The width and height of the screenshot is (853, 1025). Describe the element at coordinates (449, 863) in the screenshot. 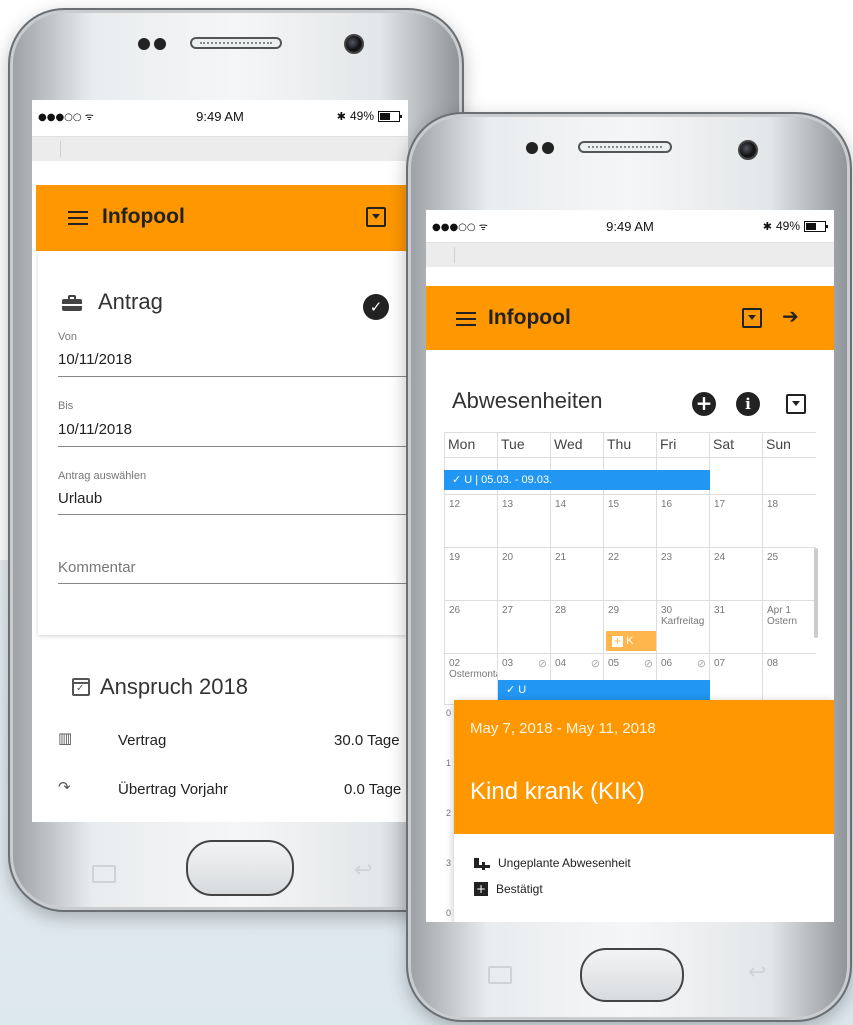

I see `stub-day-number: 3` at that location.